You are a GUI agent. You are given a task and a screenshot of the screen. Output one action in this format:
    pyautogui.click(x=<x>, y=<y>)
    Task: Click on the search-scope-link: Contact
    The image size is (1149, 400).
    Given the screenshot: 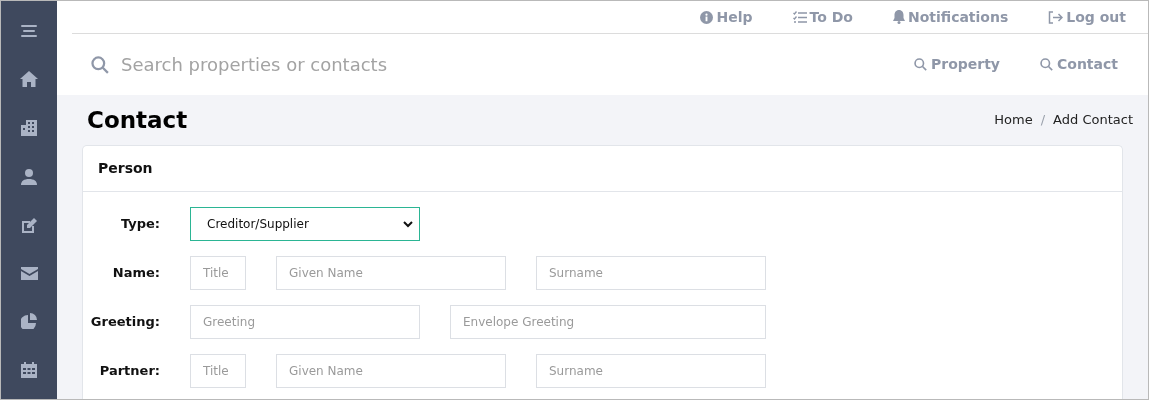 What is the action you would take?
    pyautogui.click(x=1079, y=64)
    